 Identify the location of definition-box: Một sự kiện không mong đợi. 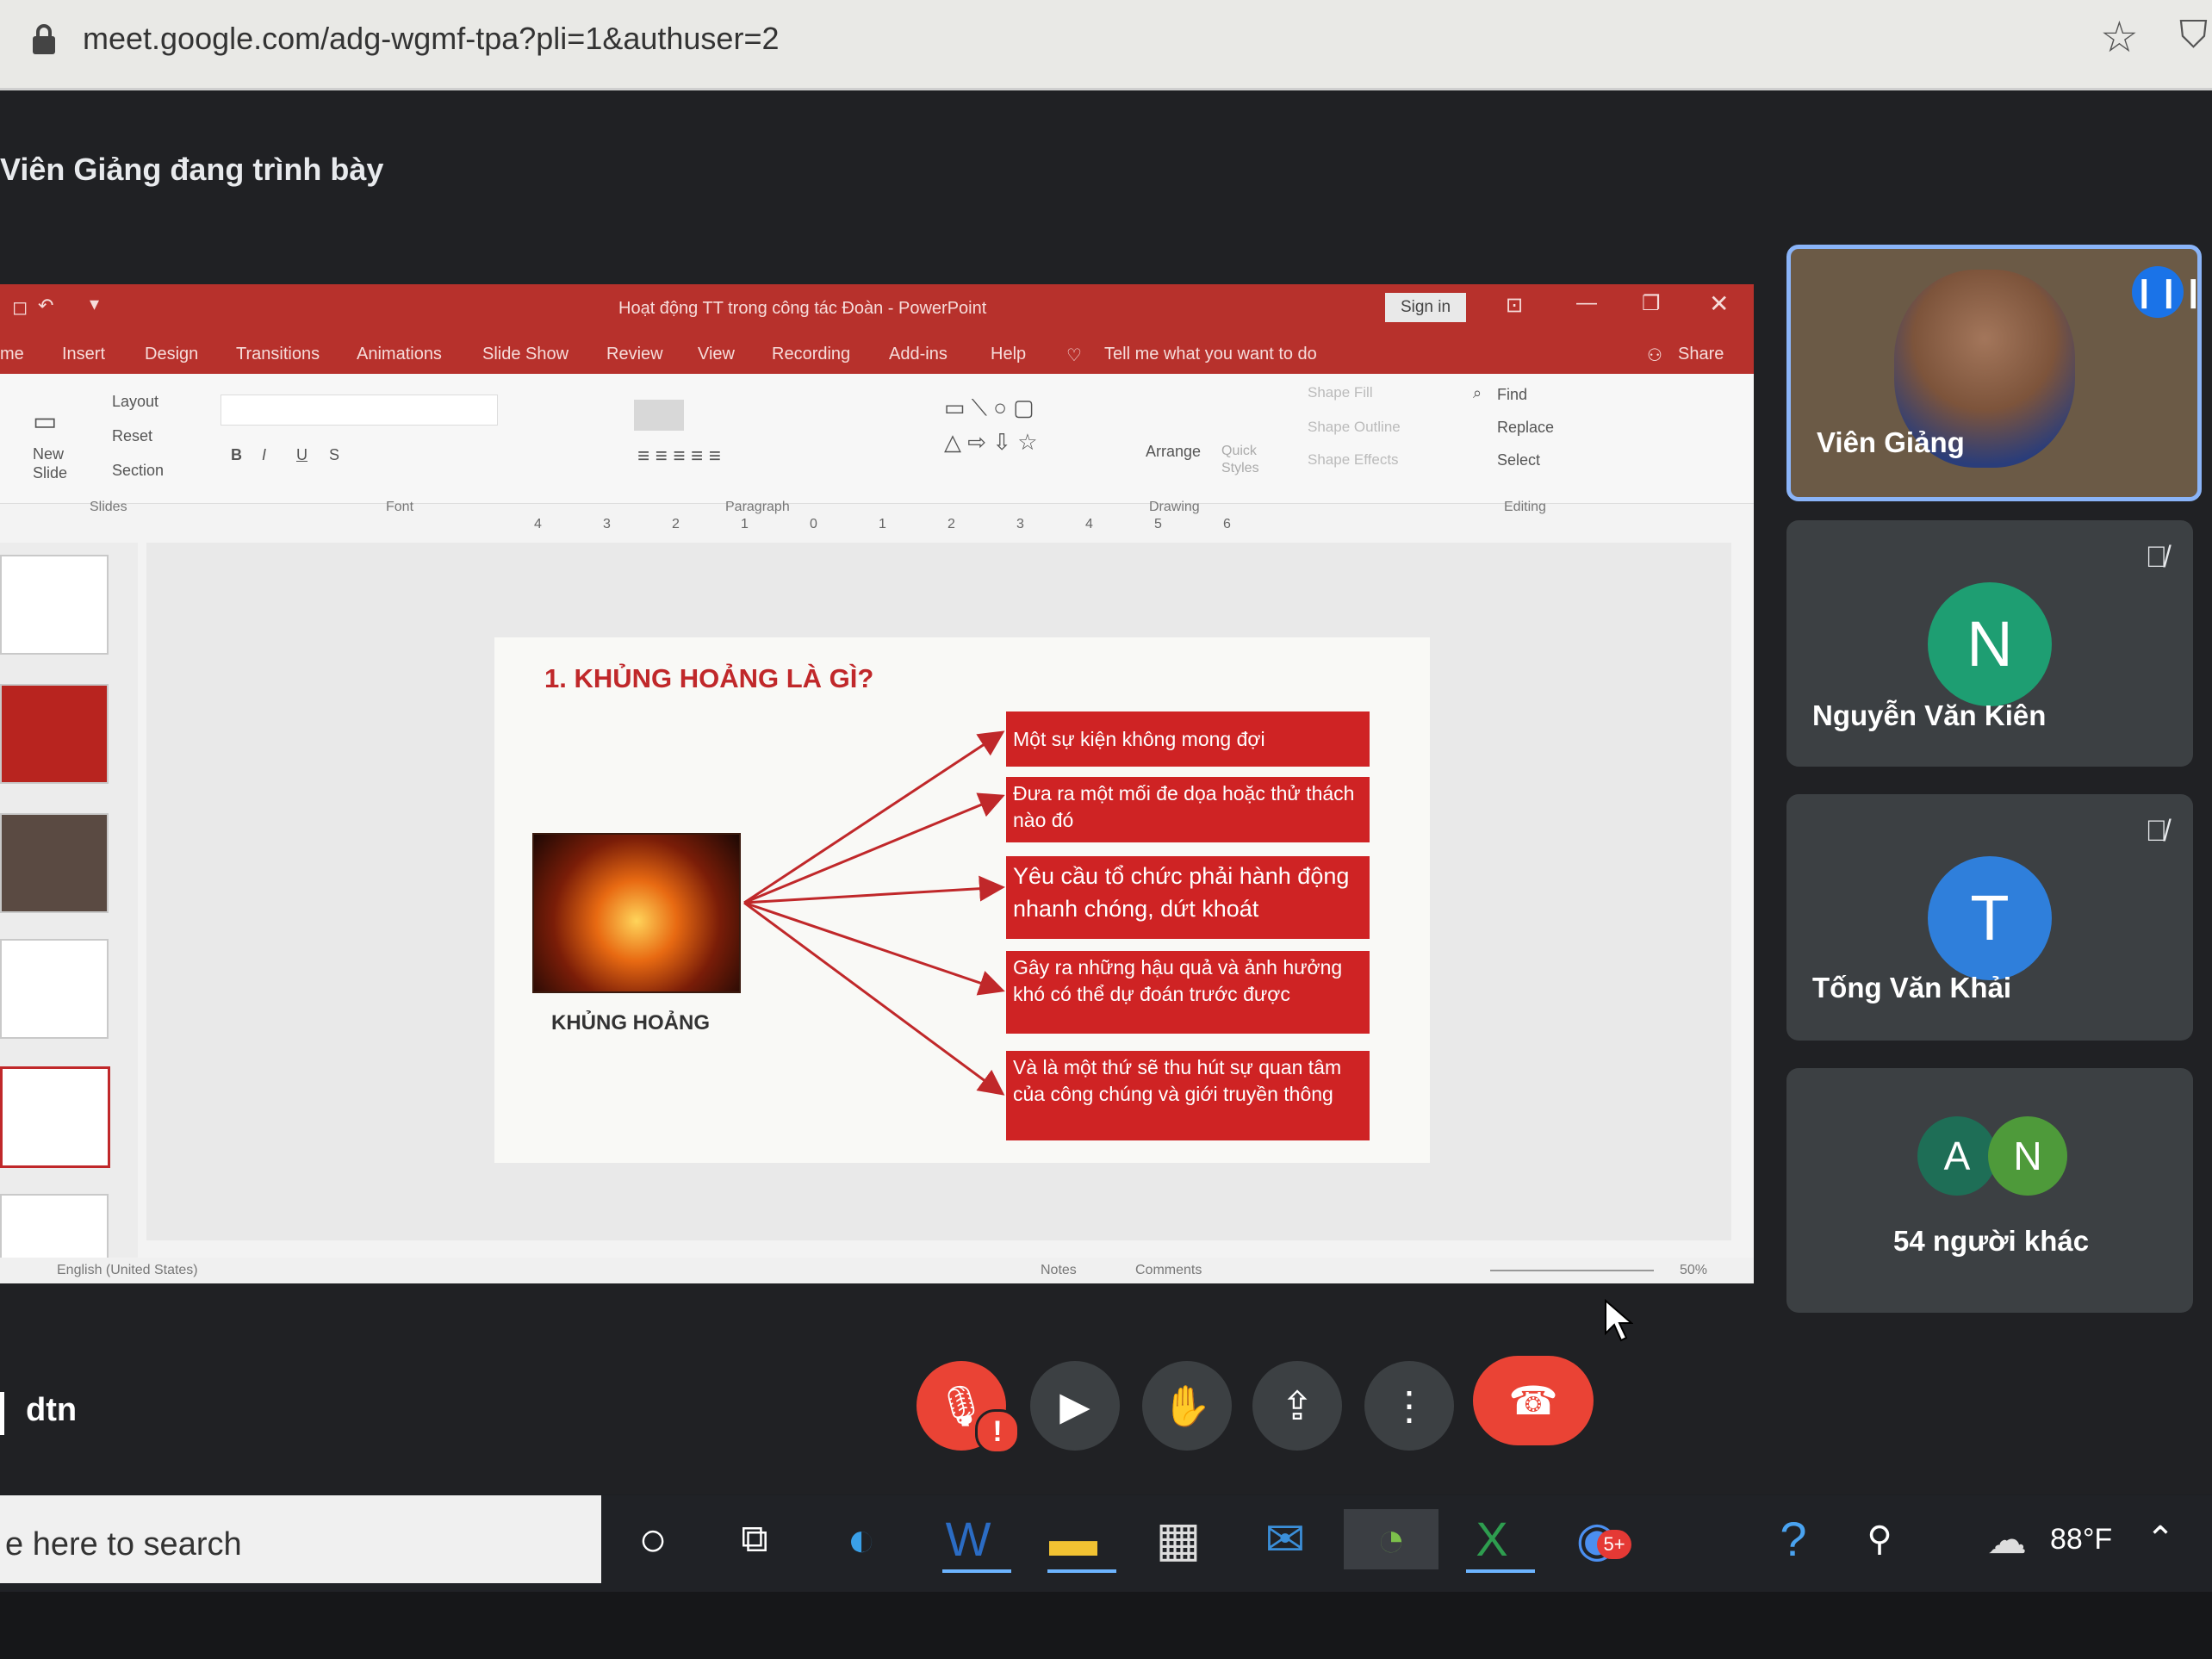
(1188, 739).